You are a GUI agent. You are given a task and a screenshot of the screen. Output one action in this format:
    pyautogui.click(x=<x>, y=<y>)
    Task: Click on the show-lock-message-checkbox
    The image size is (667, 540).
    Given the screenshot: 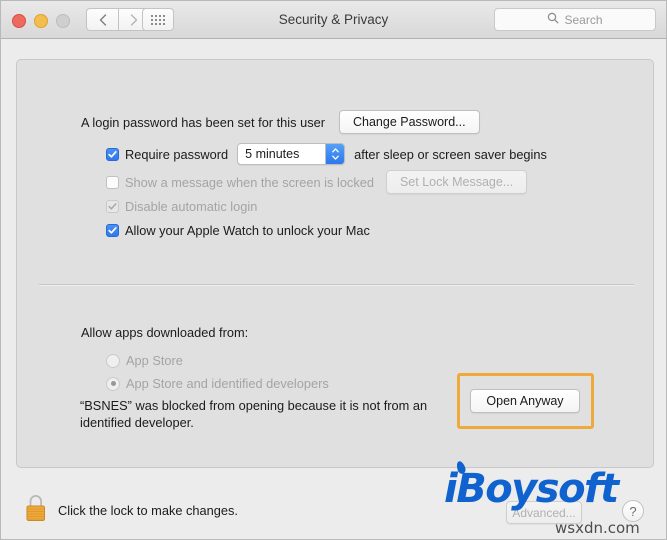 What is the action you would take?
    pyautogui.click(x=112, y=182)
    